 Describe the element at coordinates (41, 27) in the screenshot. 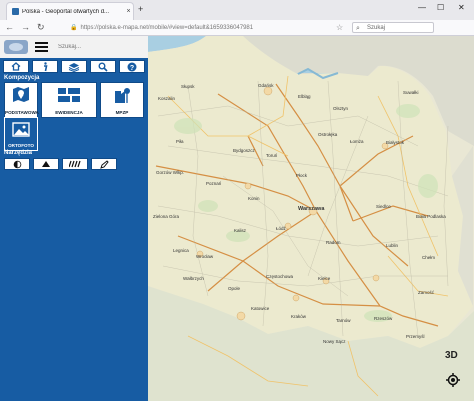

I see `reload-icon: ↻` at that location.